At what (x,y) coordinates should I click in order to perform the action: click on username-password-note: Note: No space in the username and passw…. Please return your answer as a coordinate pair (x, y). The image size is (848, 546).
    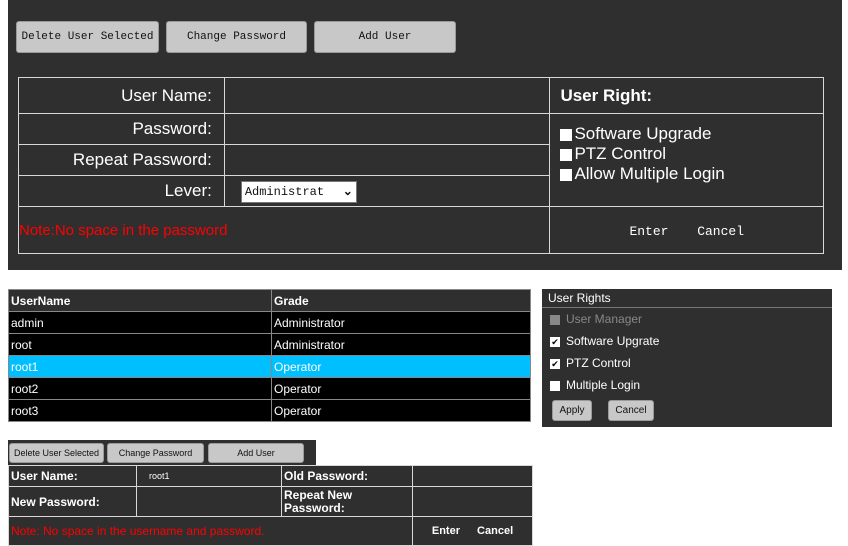
    Looking at the image, I should click on (210, 531).